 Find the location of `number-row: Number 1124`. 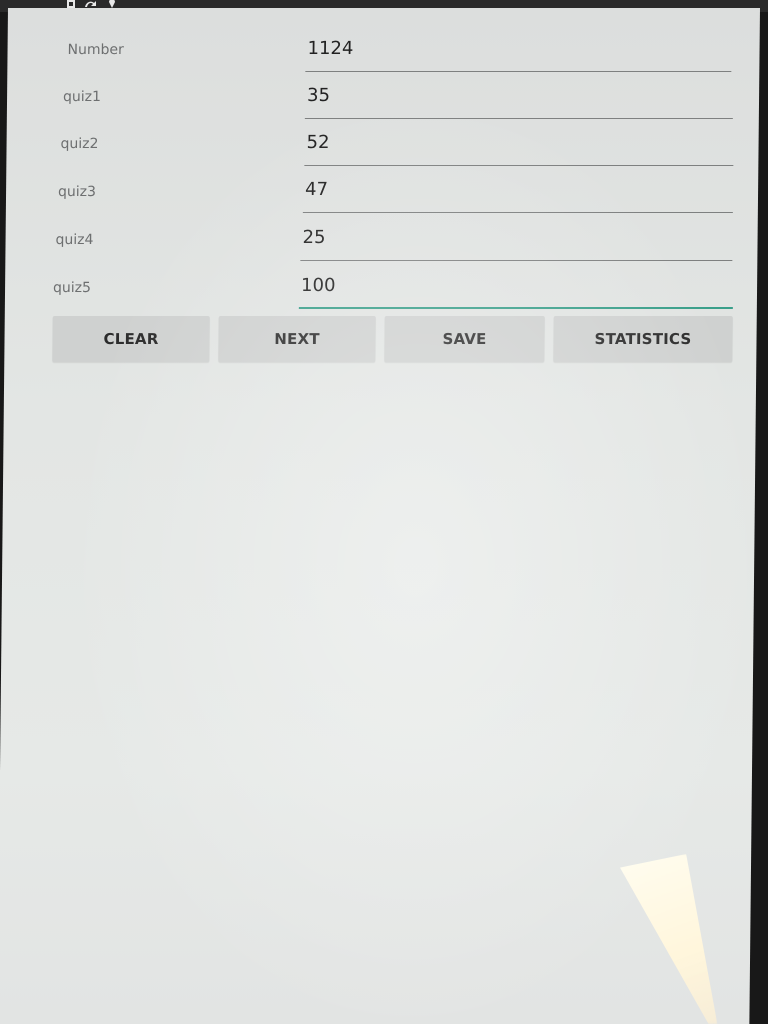

number-row: Number 1124 is located at coordinates (383, 56).